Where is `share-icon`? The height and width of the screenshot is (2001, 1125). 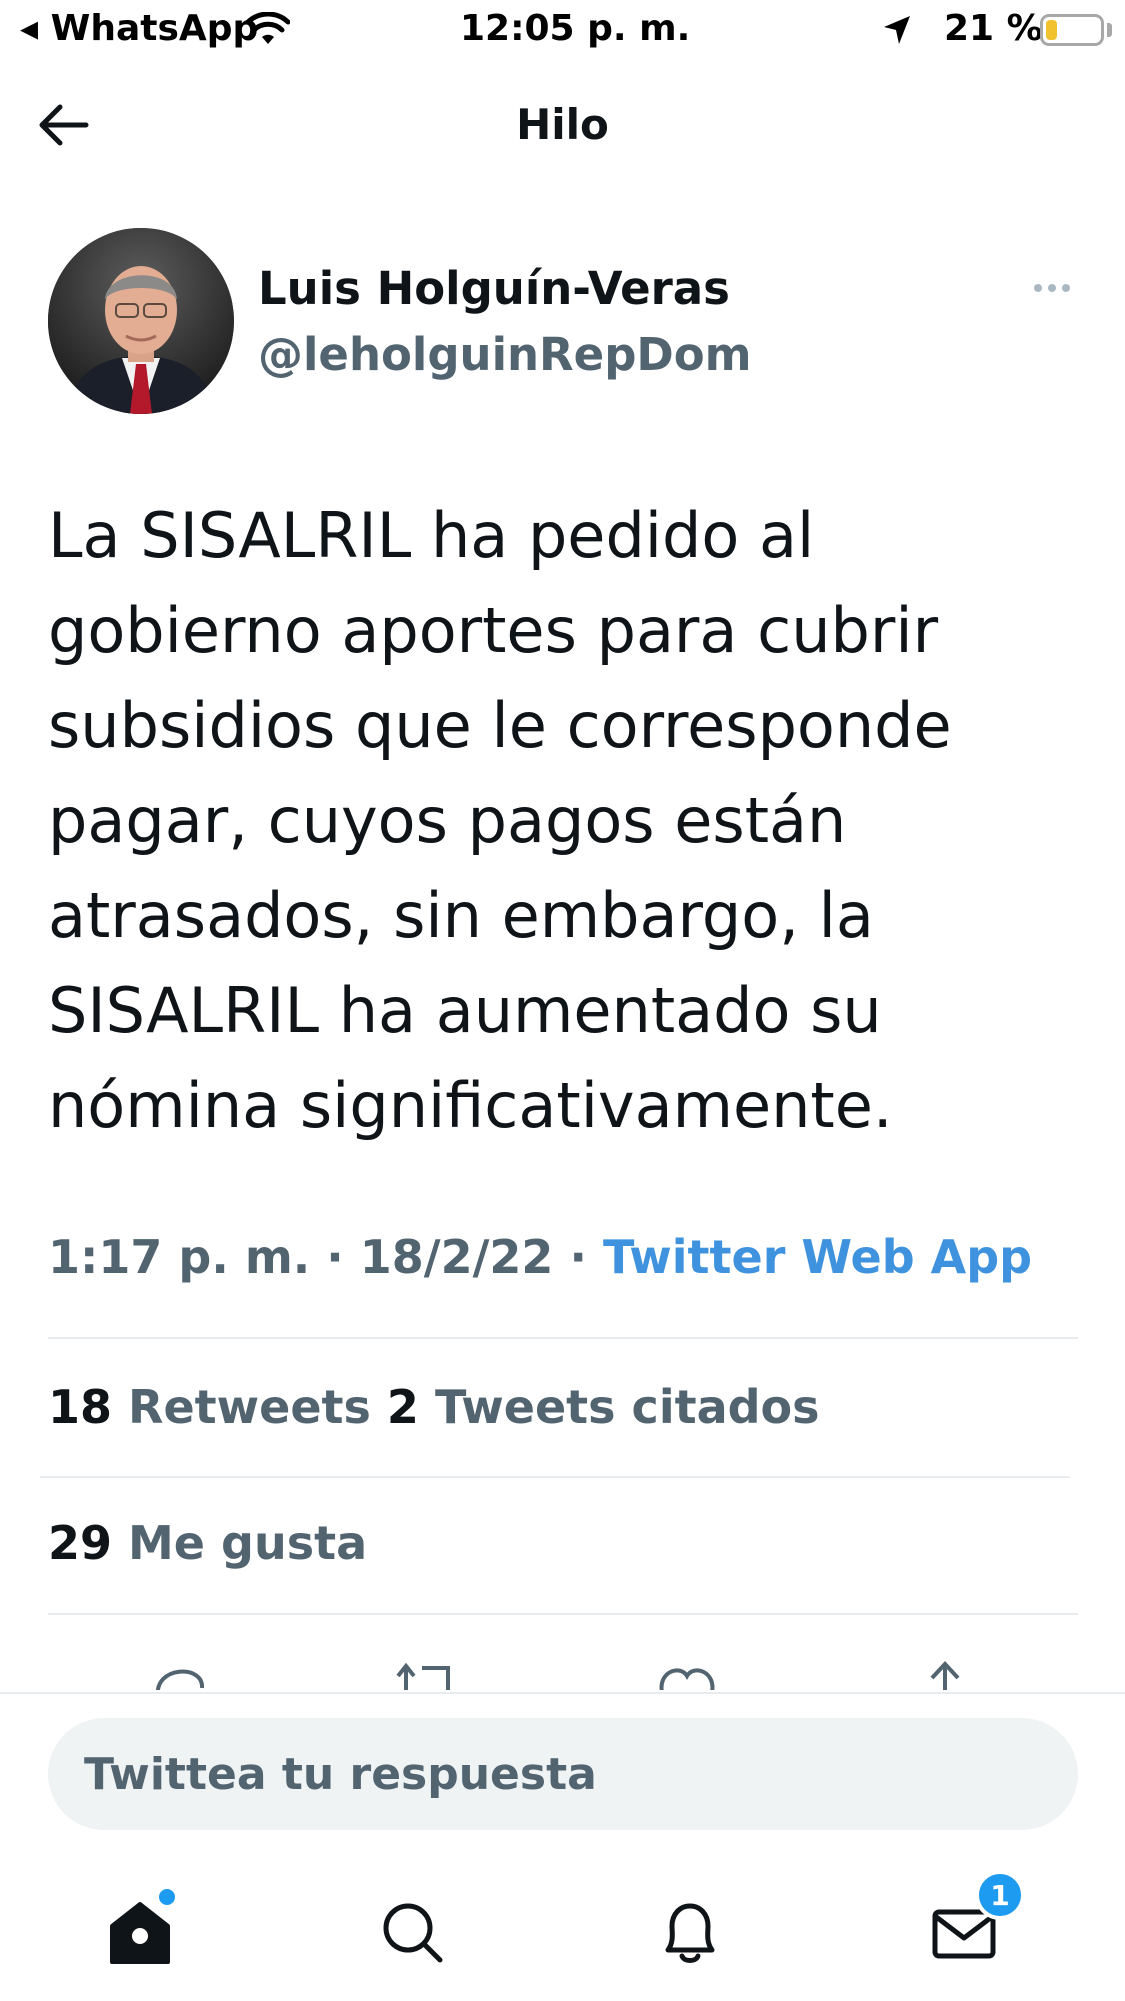 share-icon is located at coordinates (945, 1675).